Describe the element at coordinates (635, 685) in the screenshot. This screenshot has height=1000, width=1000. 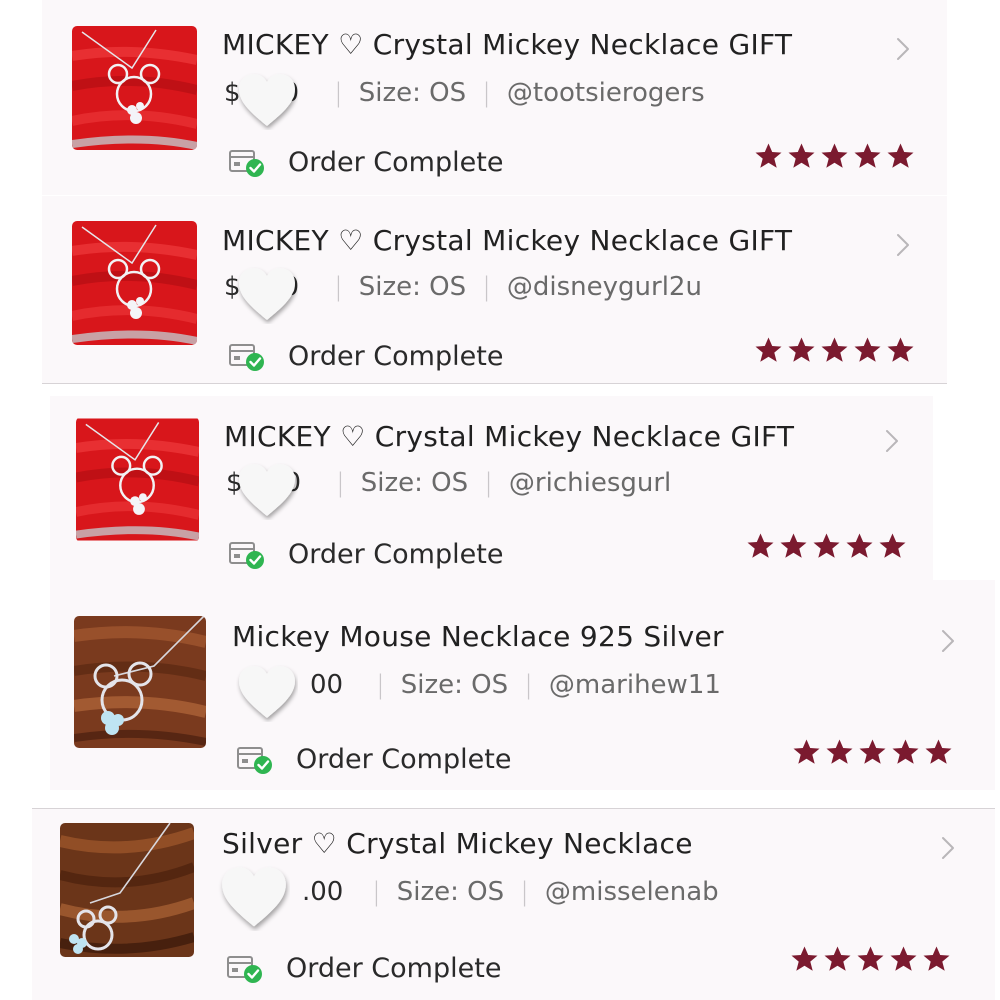
I see `seller-username: @marihew11` at that location.